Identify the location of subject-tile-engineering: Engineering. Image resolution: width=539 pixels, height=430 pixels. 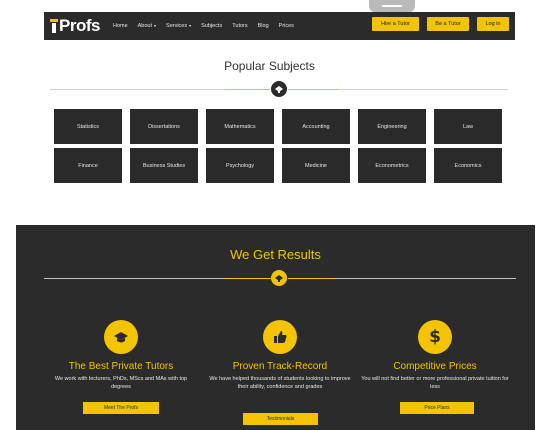
(392, 126).